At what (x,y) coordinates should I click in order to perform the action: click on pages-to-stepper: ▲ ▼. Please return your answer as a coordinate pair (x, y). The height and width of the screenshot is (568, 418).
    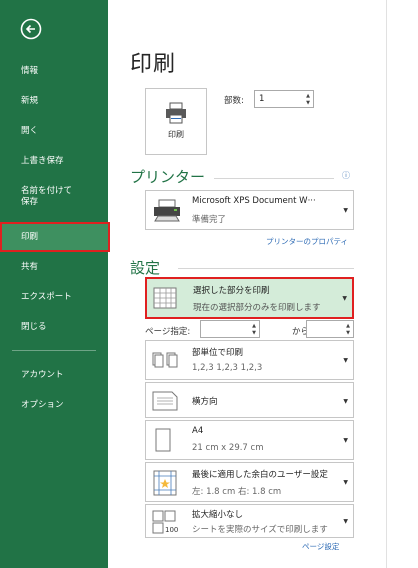
    Looking at the image, I should click on (330, 329).